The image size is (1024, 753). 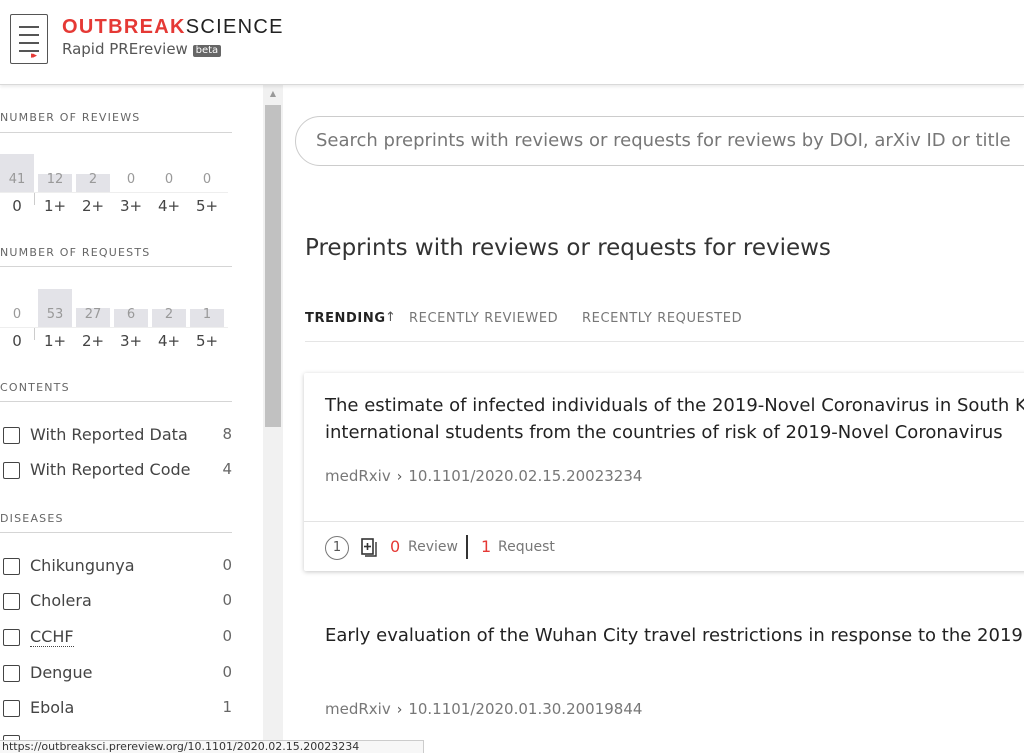 What do you see at coordinates (486, 546) in the screenshot?
I see `request-count: 1` at bounding box center [486, 546].